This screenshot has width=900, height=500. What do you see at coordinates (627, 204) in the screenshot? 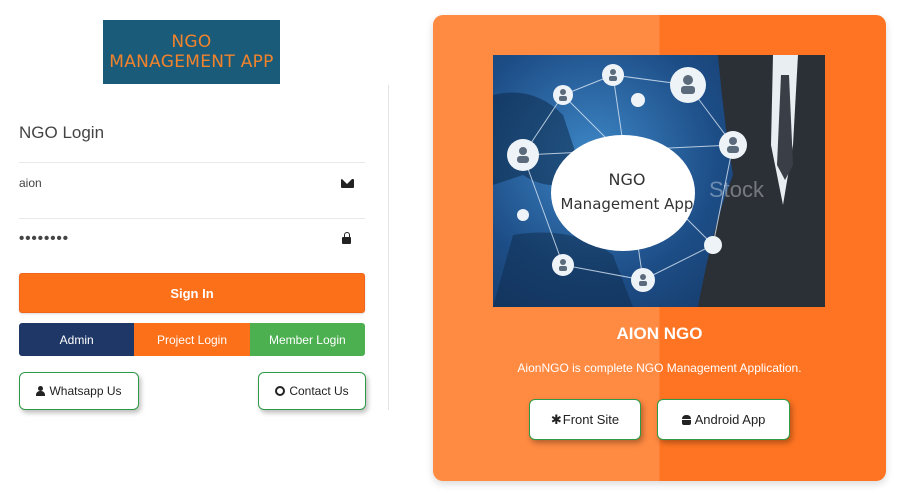
I see `hero-text-line2: Management App` at bounding box center [627, 204].